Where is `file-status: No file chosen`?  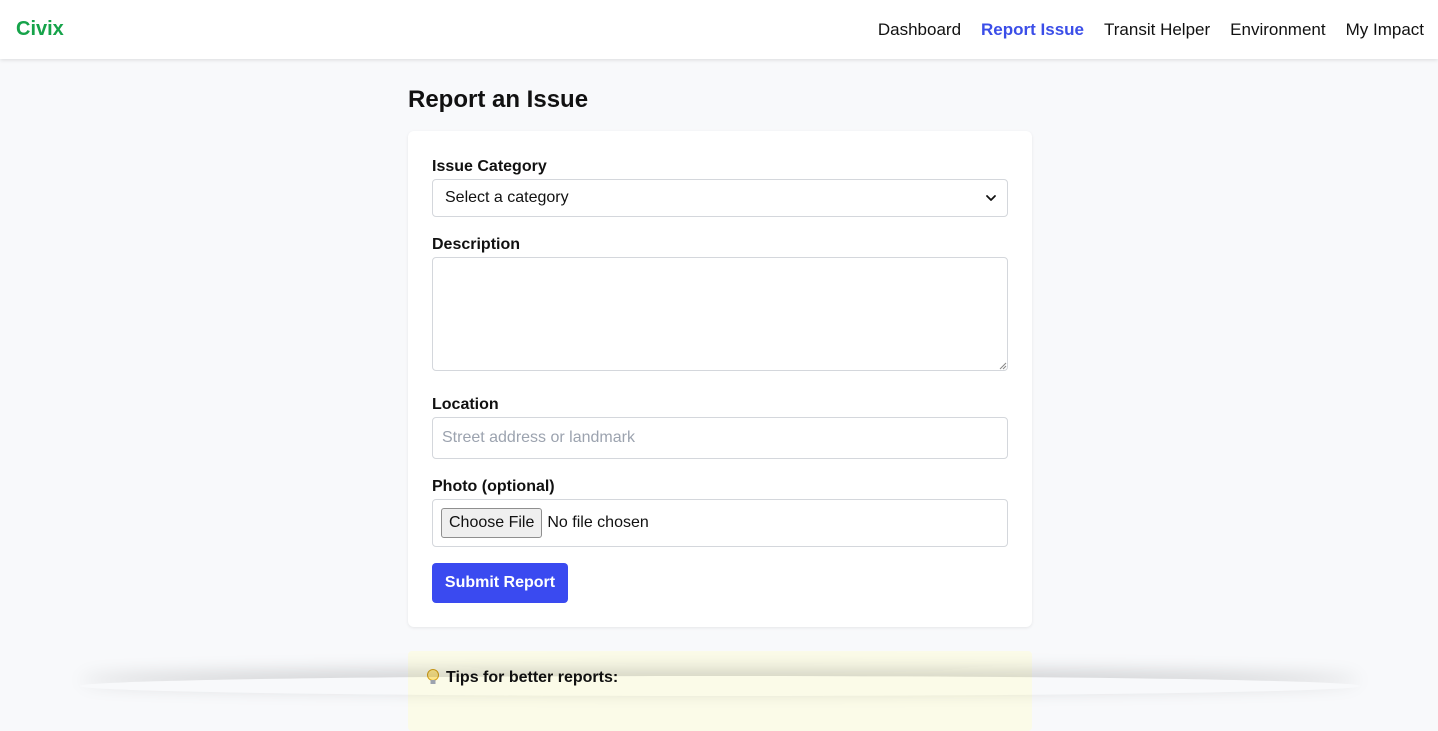
file-status: No file chosen is located at coordinates (598, 522).